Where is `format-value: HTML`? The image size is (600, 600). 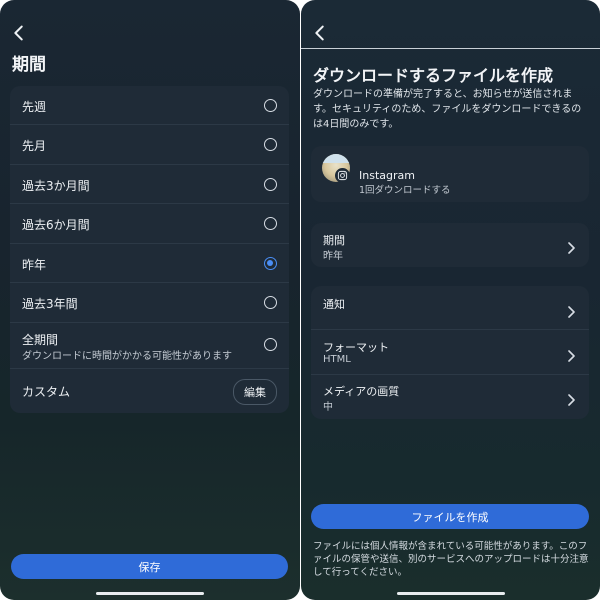
format-value: HTML is located at coordinates (337, 359).